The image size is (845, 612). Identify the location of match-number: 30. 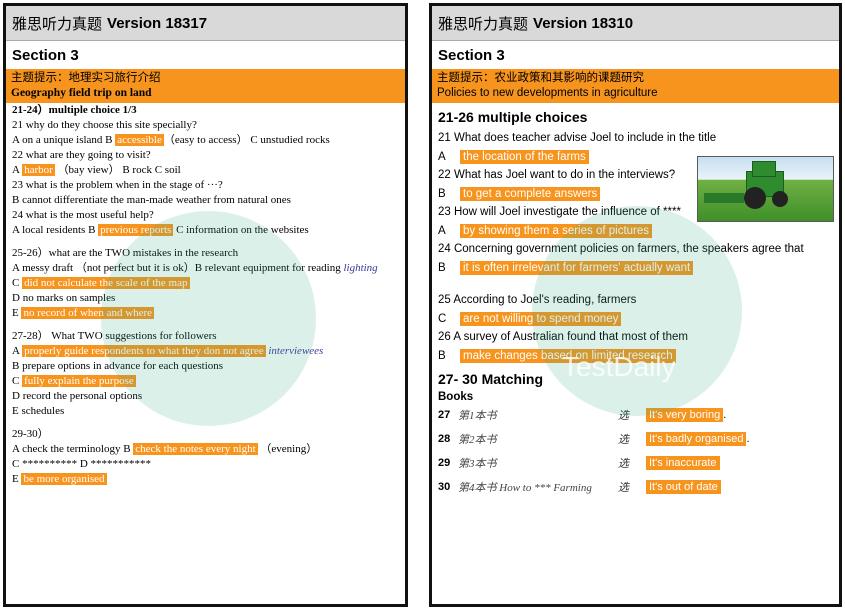
(444, 487).